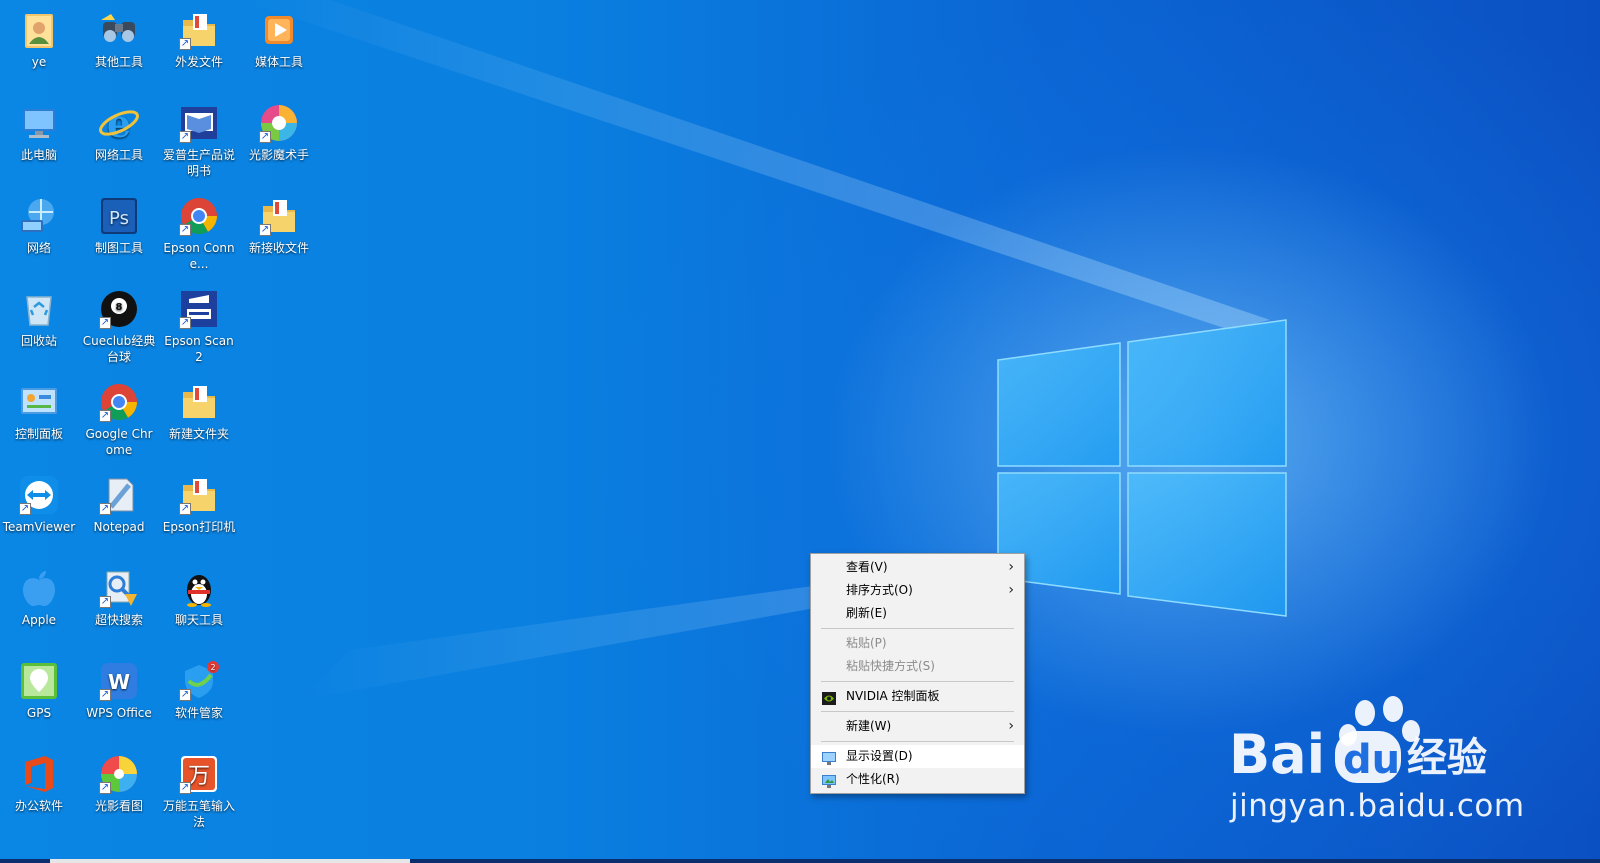  I want to click on scanner-icon: ↗, so click(199, 309).